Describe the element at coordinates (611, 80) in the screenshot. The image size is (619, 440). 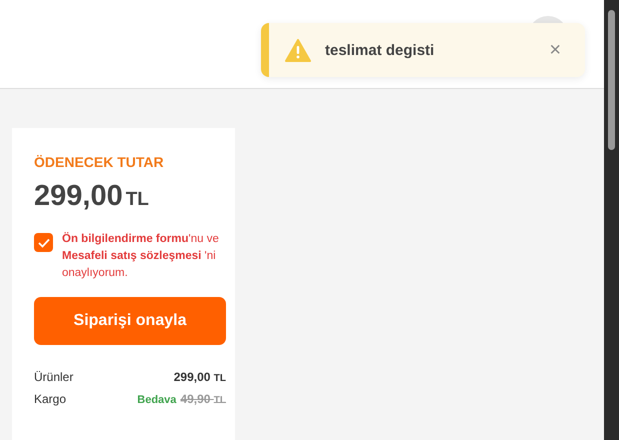
I see `scrollbar-thumb` at that location.